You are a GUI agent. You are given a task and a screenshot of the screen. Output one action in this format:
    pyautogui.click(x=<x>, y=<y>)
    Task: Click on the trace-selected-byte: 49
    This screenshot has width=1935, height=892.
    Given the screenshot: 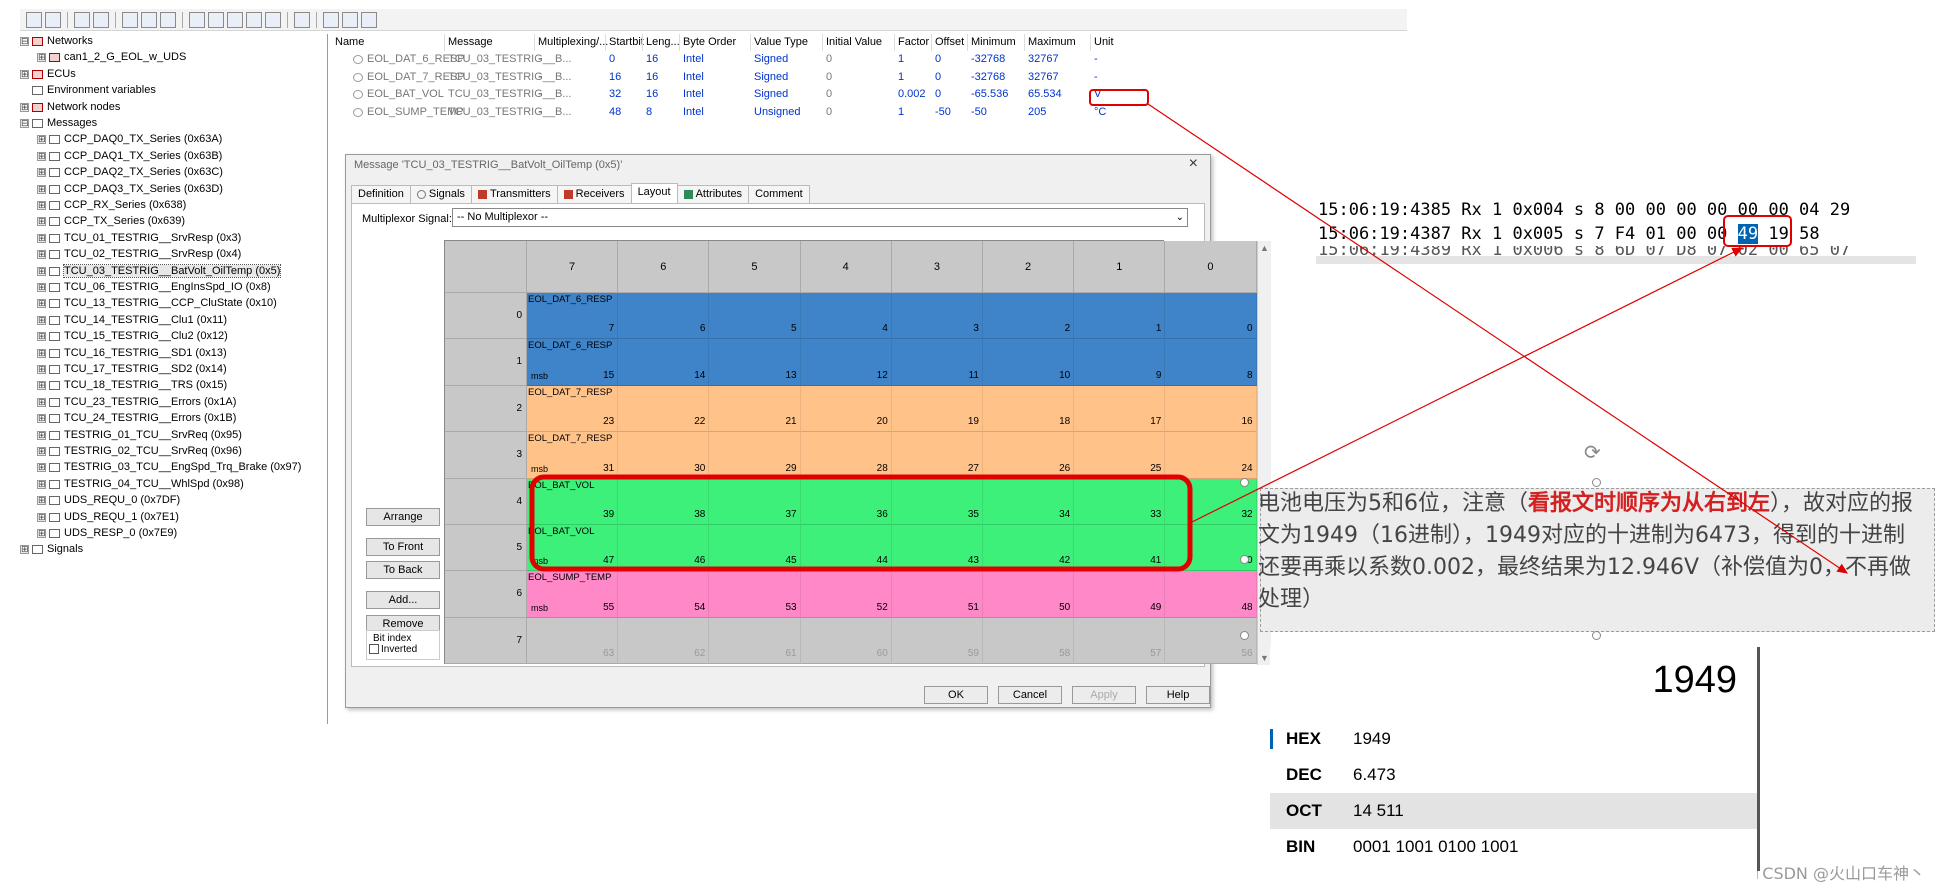 What is the action you would take?
    pyautogui.click(x=1748, y=234)
    